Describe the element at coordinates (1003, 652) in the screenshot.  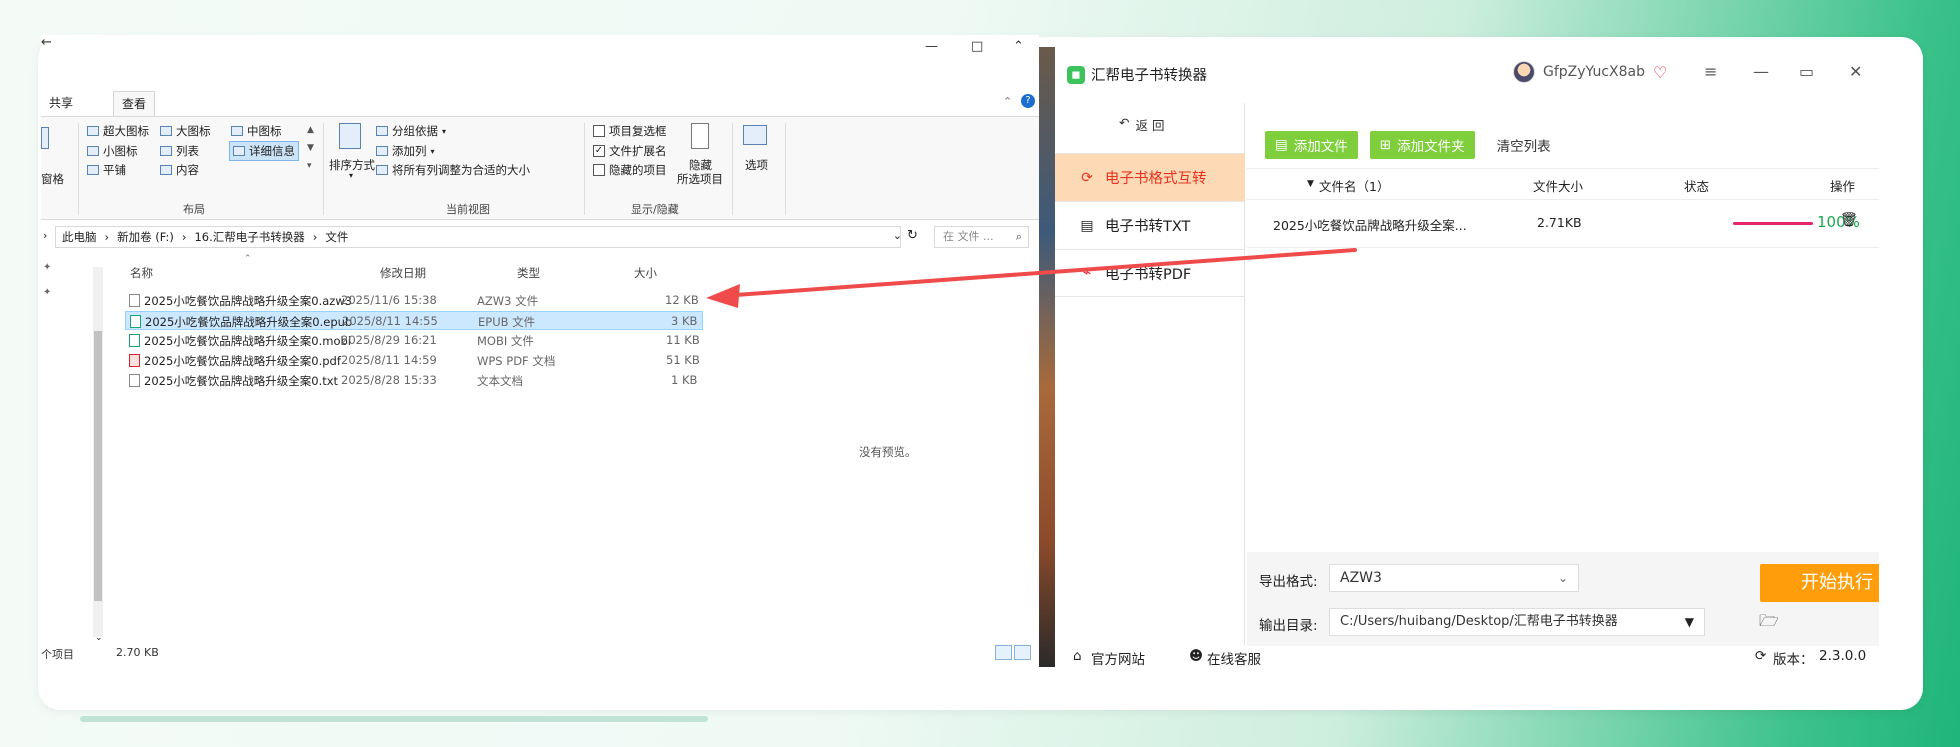
I see `details-view-icon` at that location.